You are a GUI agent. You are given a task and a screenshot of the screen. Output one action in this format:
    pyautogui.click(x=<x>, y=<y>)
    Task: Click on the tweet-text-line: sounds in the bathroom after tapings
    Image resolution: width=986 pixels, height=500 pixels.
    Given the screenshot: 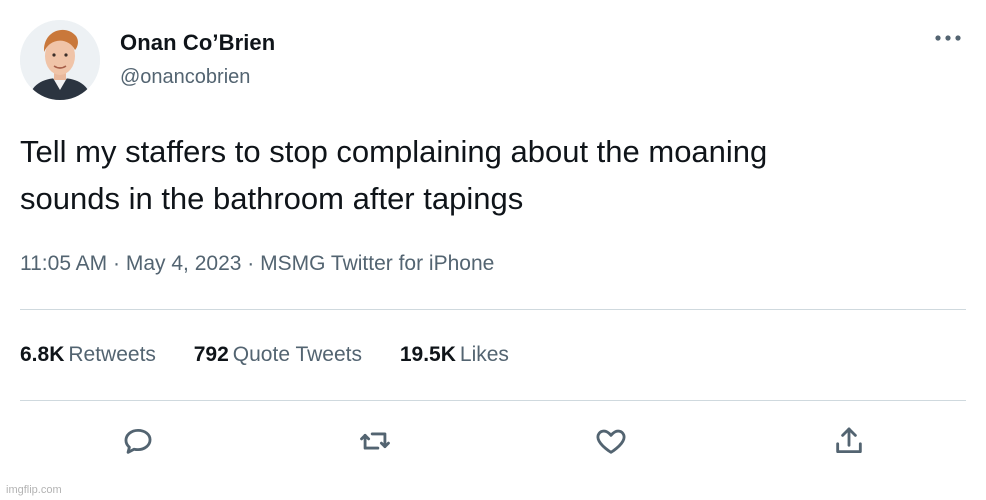 What is the action you would take?
    pyautogui.click(x=272, y=198)
    